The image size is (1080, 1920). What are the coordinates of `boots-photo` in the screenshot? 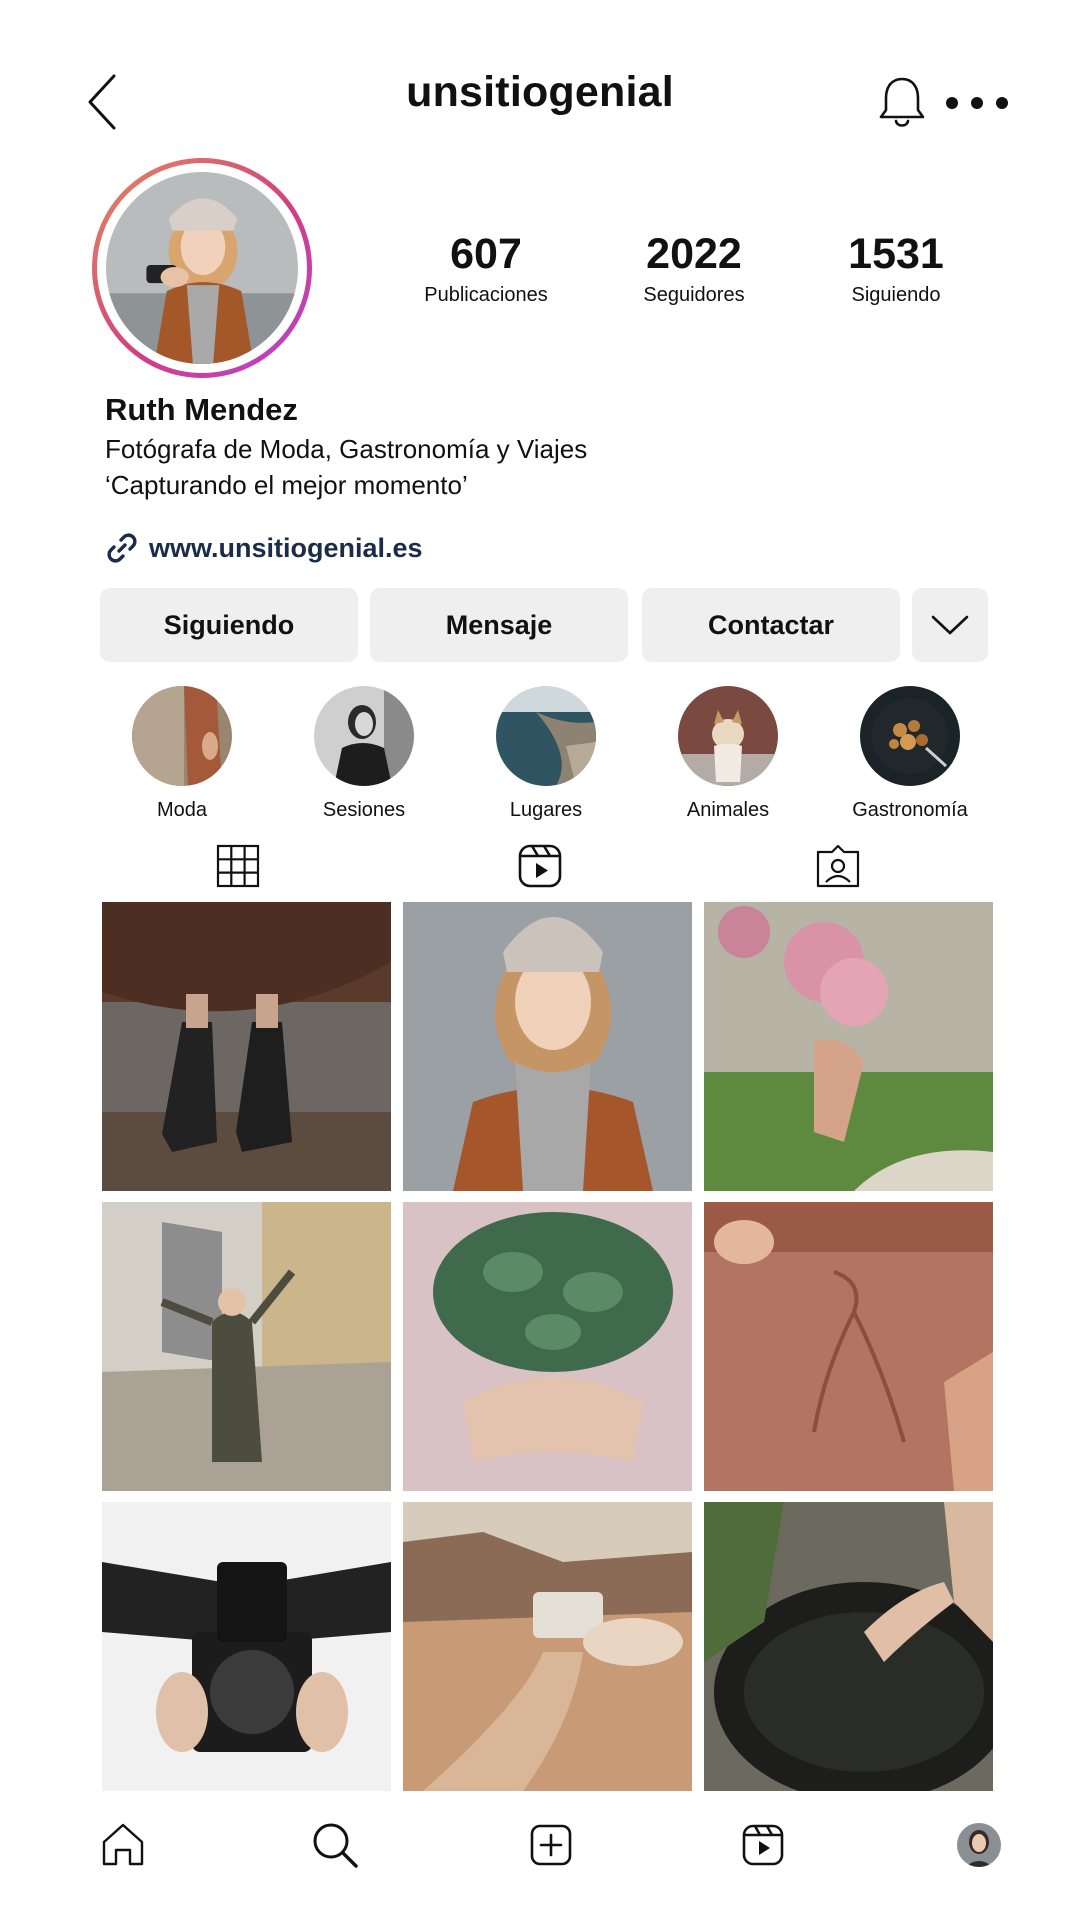 It's located at (246, 1046).